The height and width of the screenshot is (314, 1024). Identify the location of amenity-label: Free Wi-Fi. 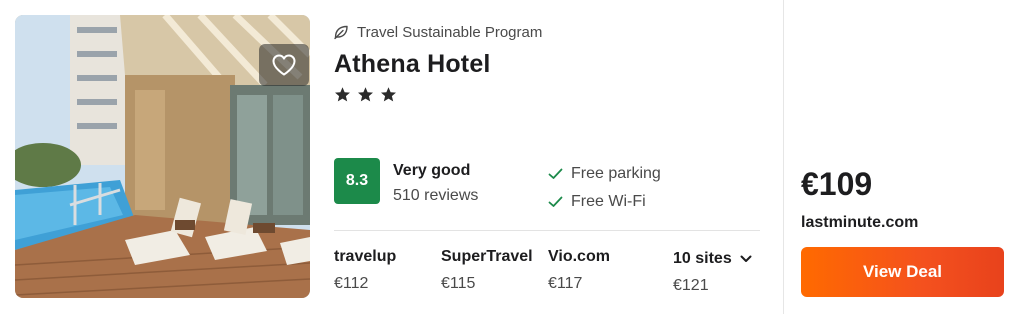
(608, 201).